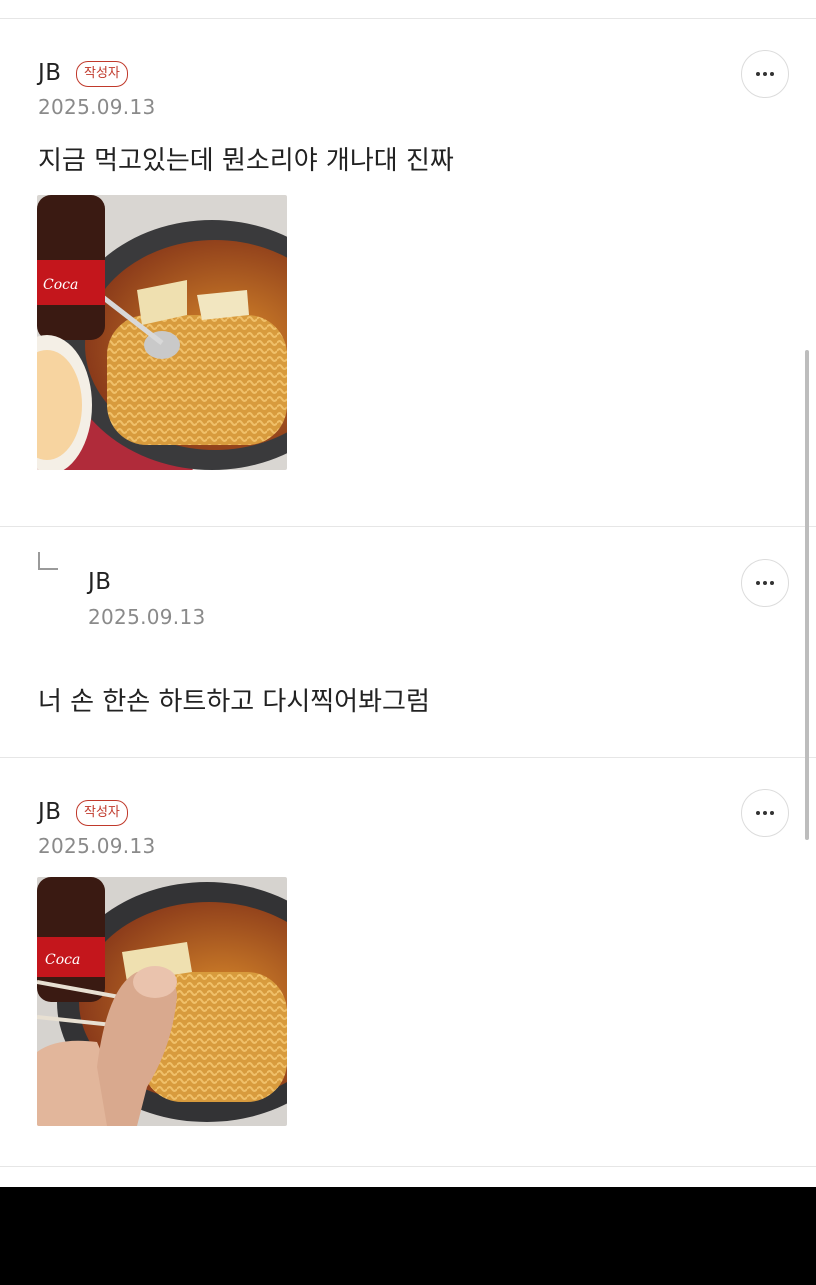 The image size is (816, 1285). Describe the element at coordinates (234, 702) in the screenshot. I see `comment-text: 너 손 한손 하트하고 다시찍어봐그럼` at that location.